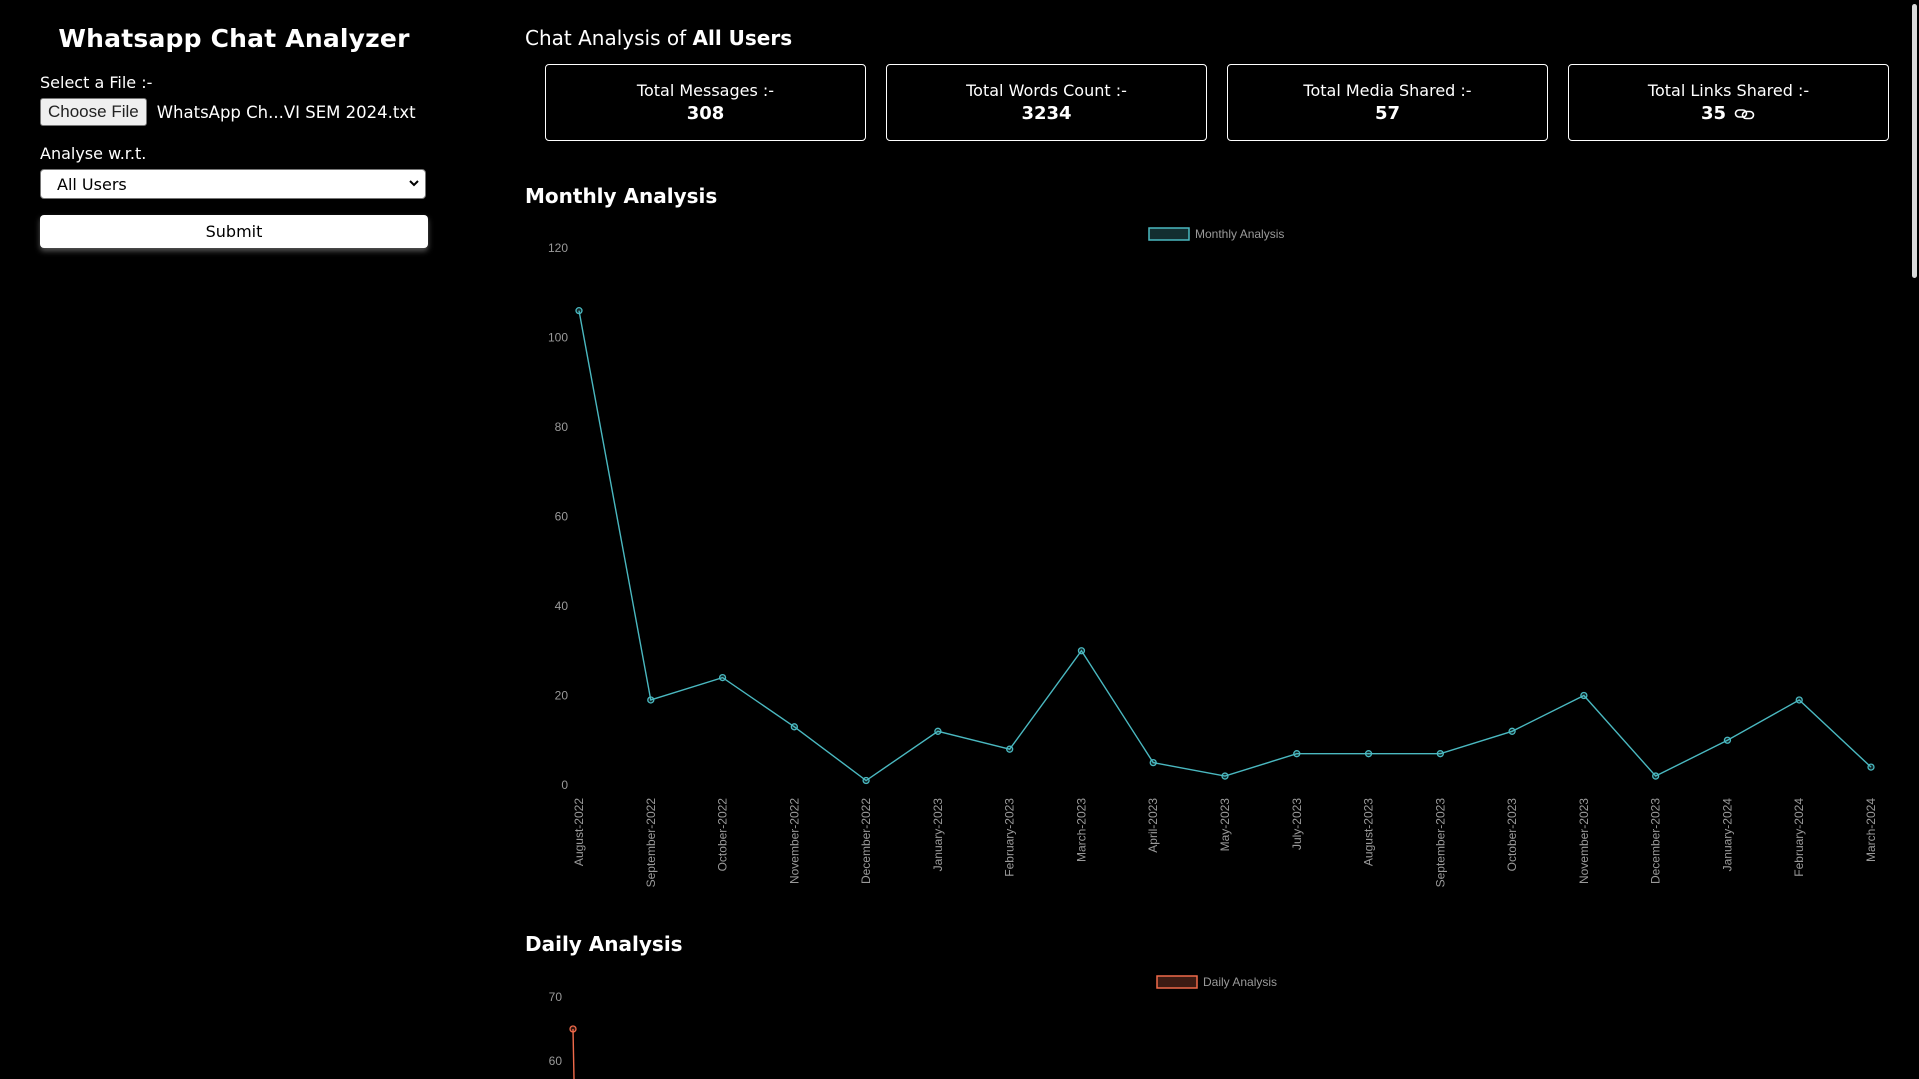 This screenshot has width=1919, height=1079. I want to click on card-total-links: Total Links Shared :- 35, so click(1728, 102).